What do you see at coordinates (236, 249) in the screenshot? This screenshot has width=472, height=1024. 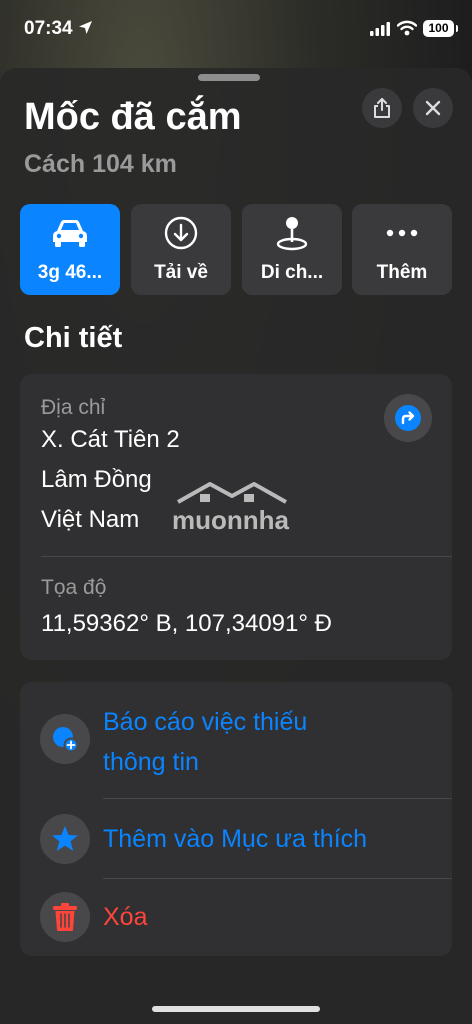 I see `action-buttons: 3g 46... Tải về Di ch... Thêm` at bounding box center [236, 249].